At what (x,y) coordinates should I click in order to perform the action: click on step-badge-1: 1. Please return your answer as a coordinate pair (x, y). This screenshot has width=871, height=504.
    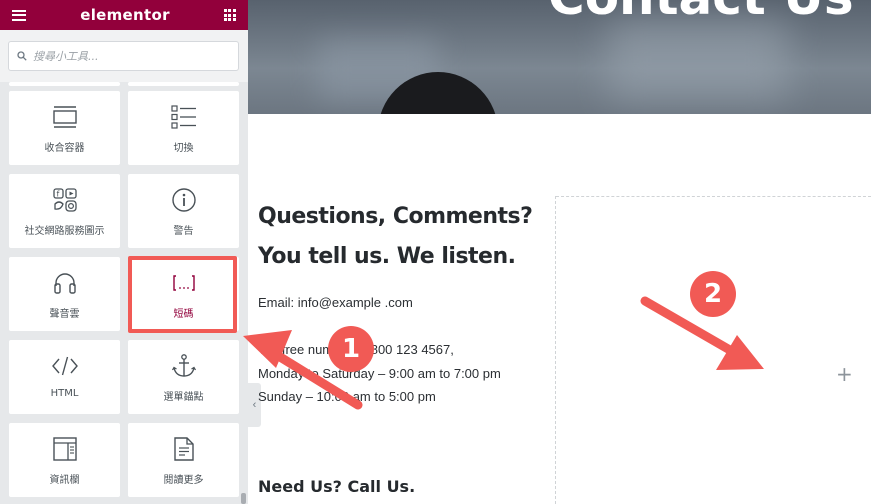
    Looking at the image, I should click on (351, 349).